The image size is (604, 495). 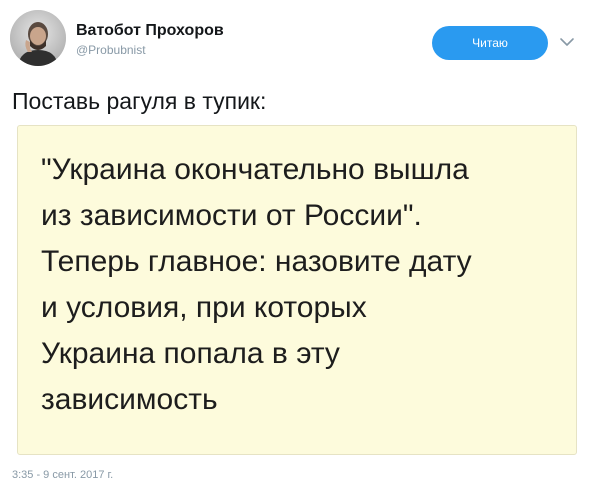 What do you see at coordinates (139, 101) in the screenshot?
I see `tweet-text: Поставь рагуля в тупик:` at bounding box center [139, 101].